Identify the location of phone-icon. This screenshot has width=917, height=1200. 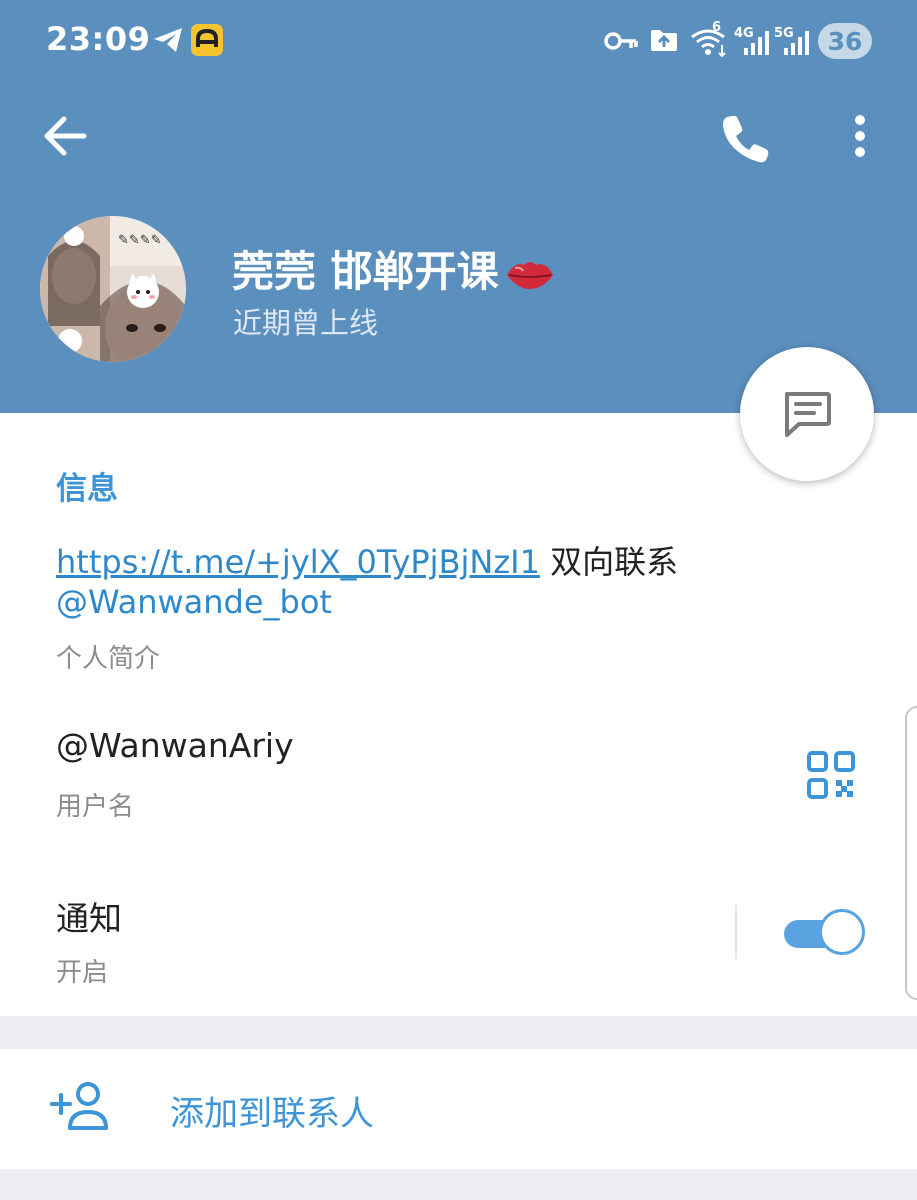
(746, 139).